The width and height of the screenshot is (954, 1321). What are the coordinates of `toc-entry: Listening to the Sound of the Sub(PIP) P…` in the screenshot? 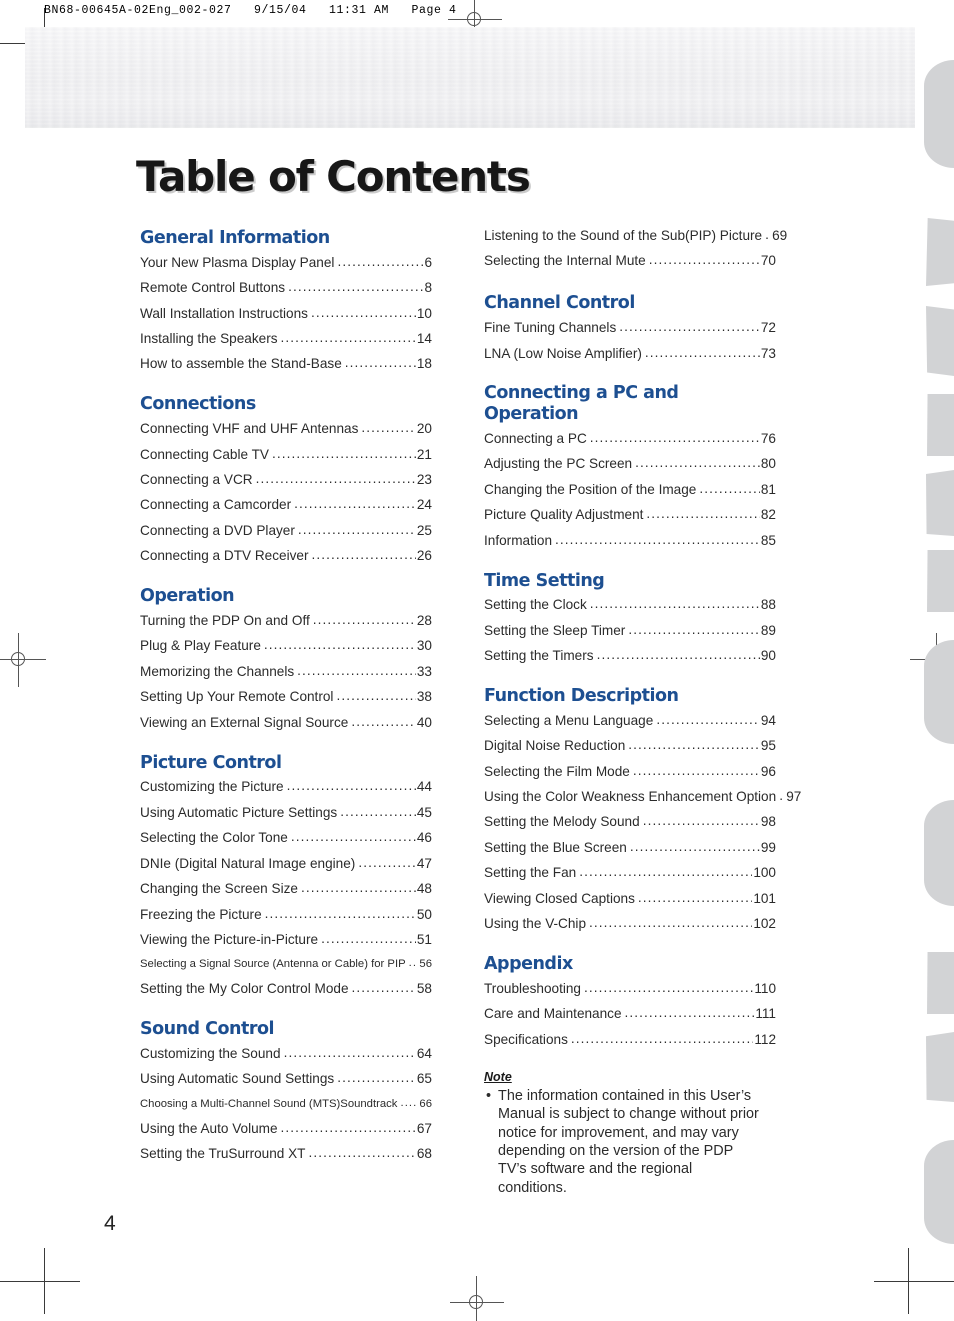 It's located at (635, 236).